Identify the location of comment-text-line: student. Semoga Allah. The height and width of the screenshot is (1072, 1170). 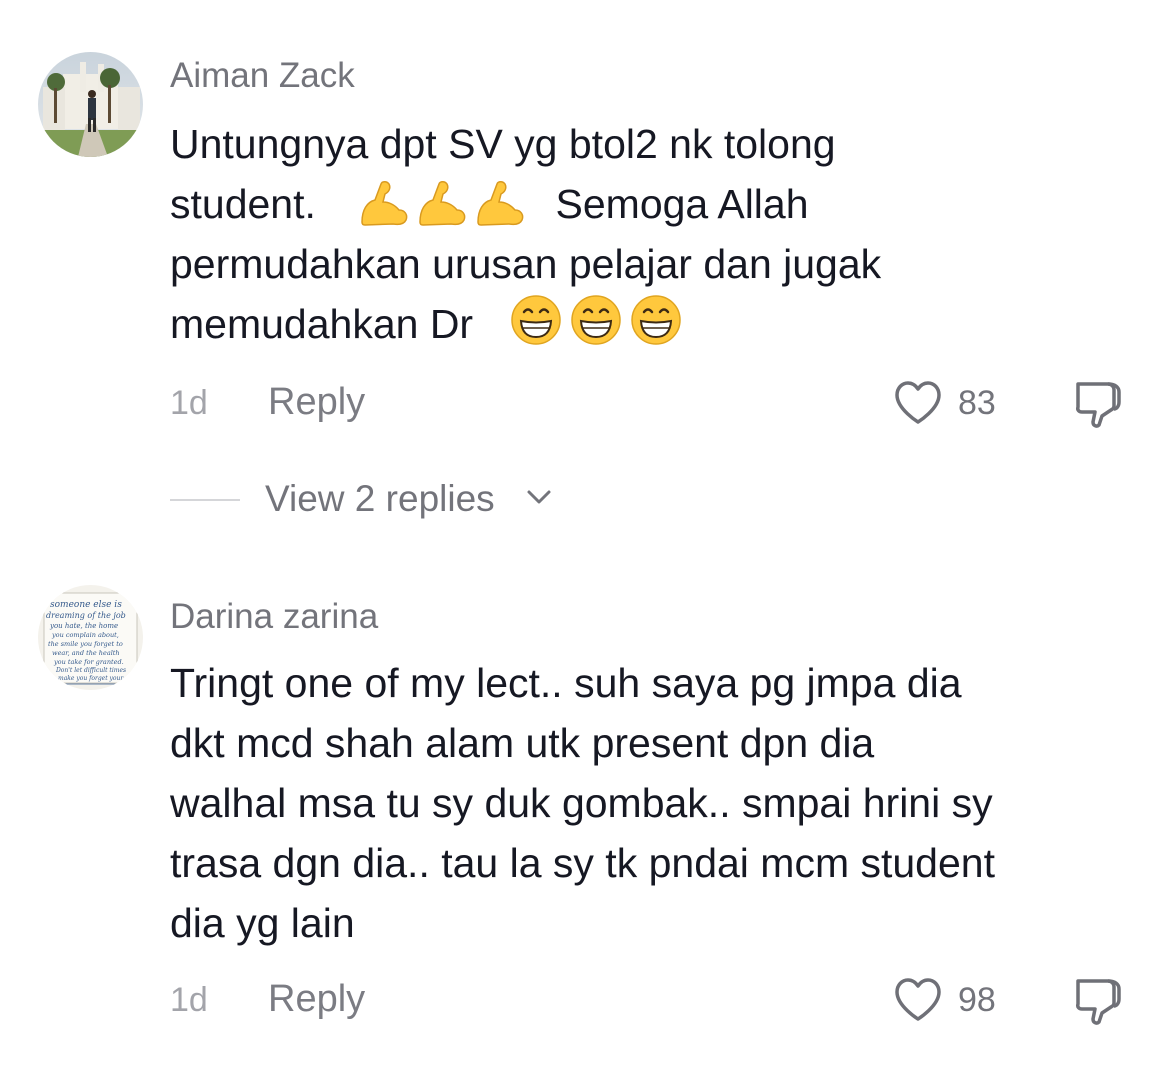
(657, 204).